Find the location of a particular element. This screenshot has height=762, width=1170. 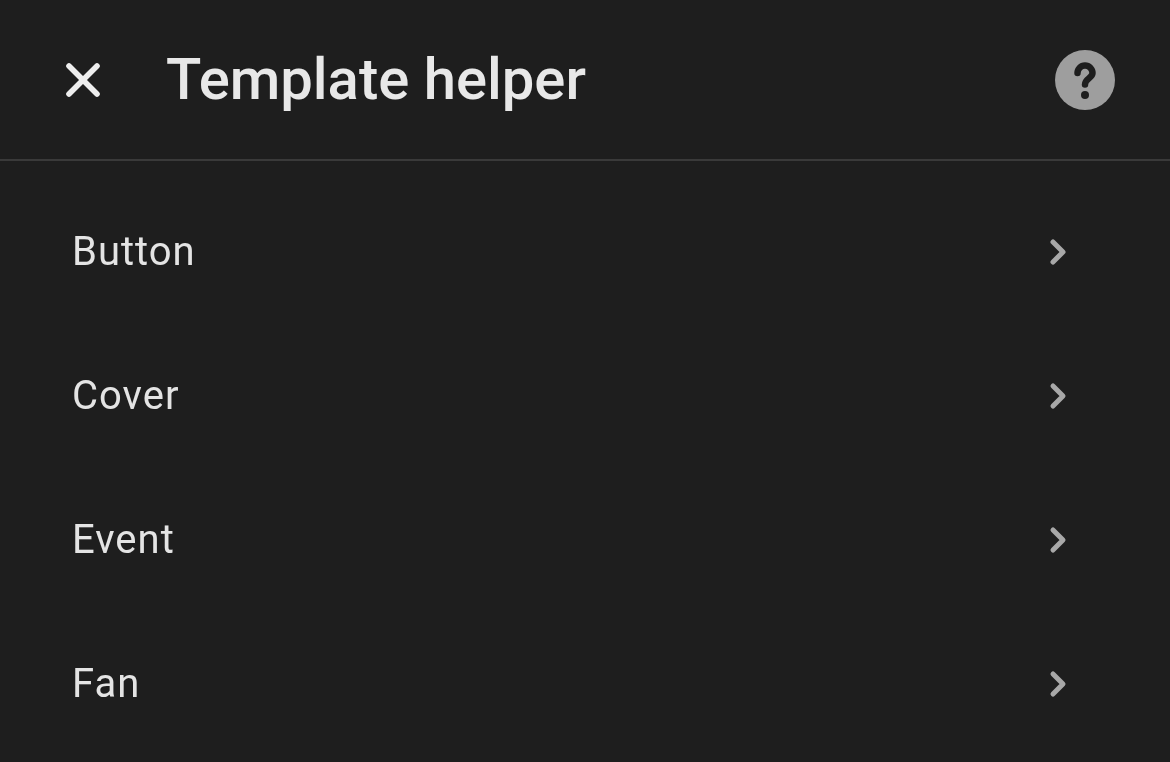

item-label: Event is located at coordinates (123, 540).